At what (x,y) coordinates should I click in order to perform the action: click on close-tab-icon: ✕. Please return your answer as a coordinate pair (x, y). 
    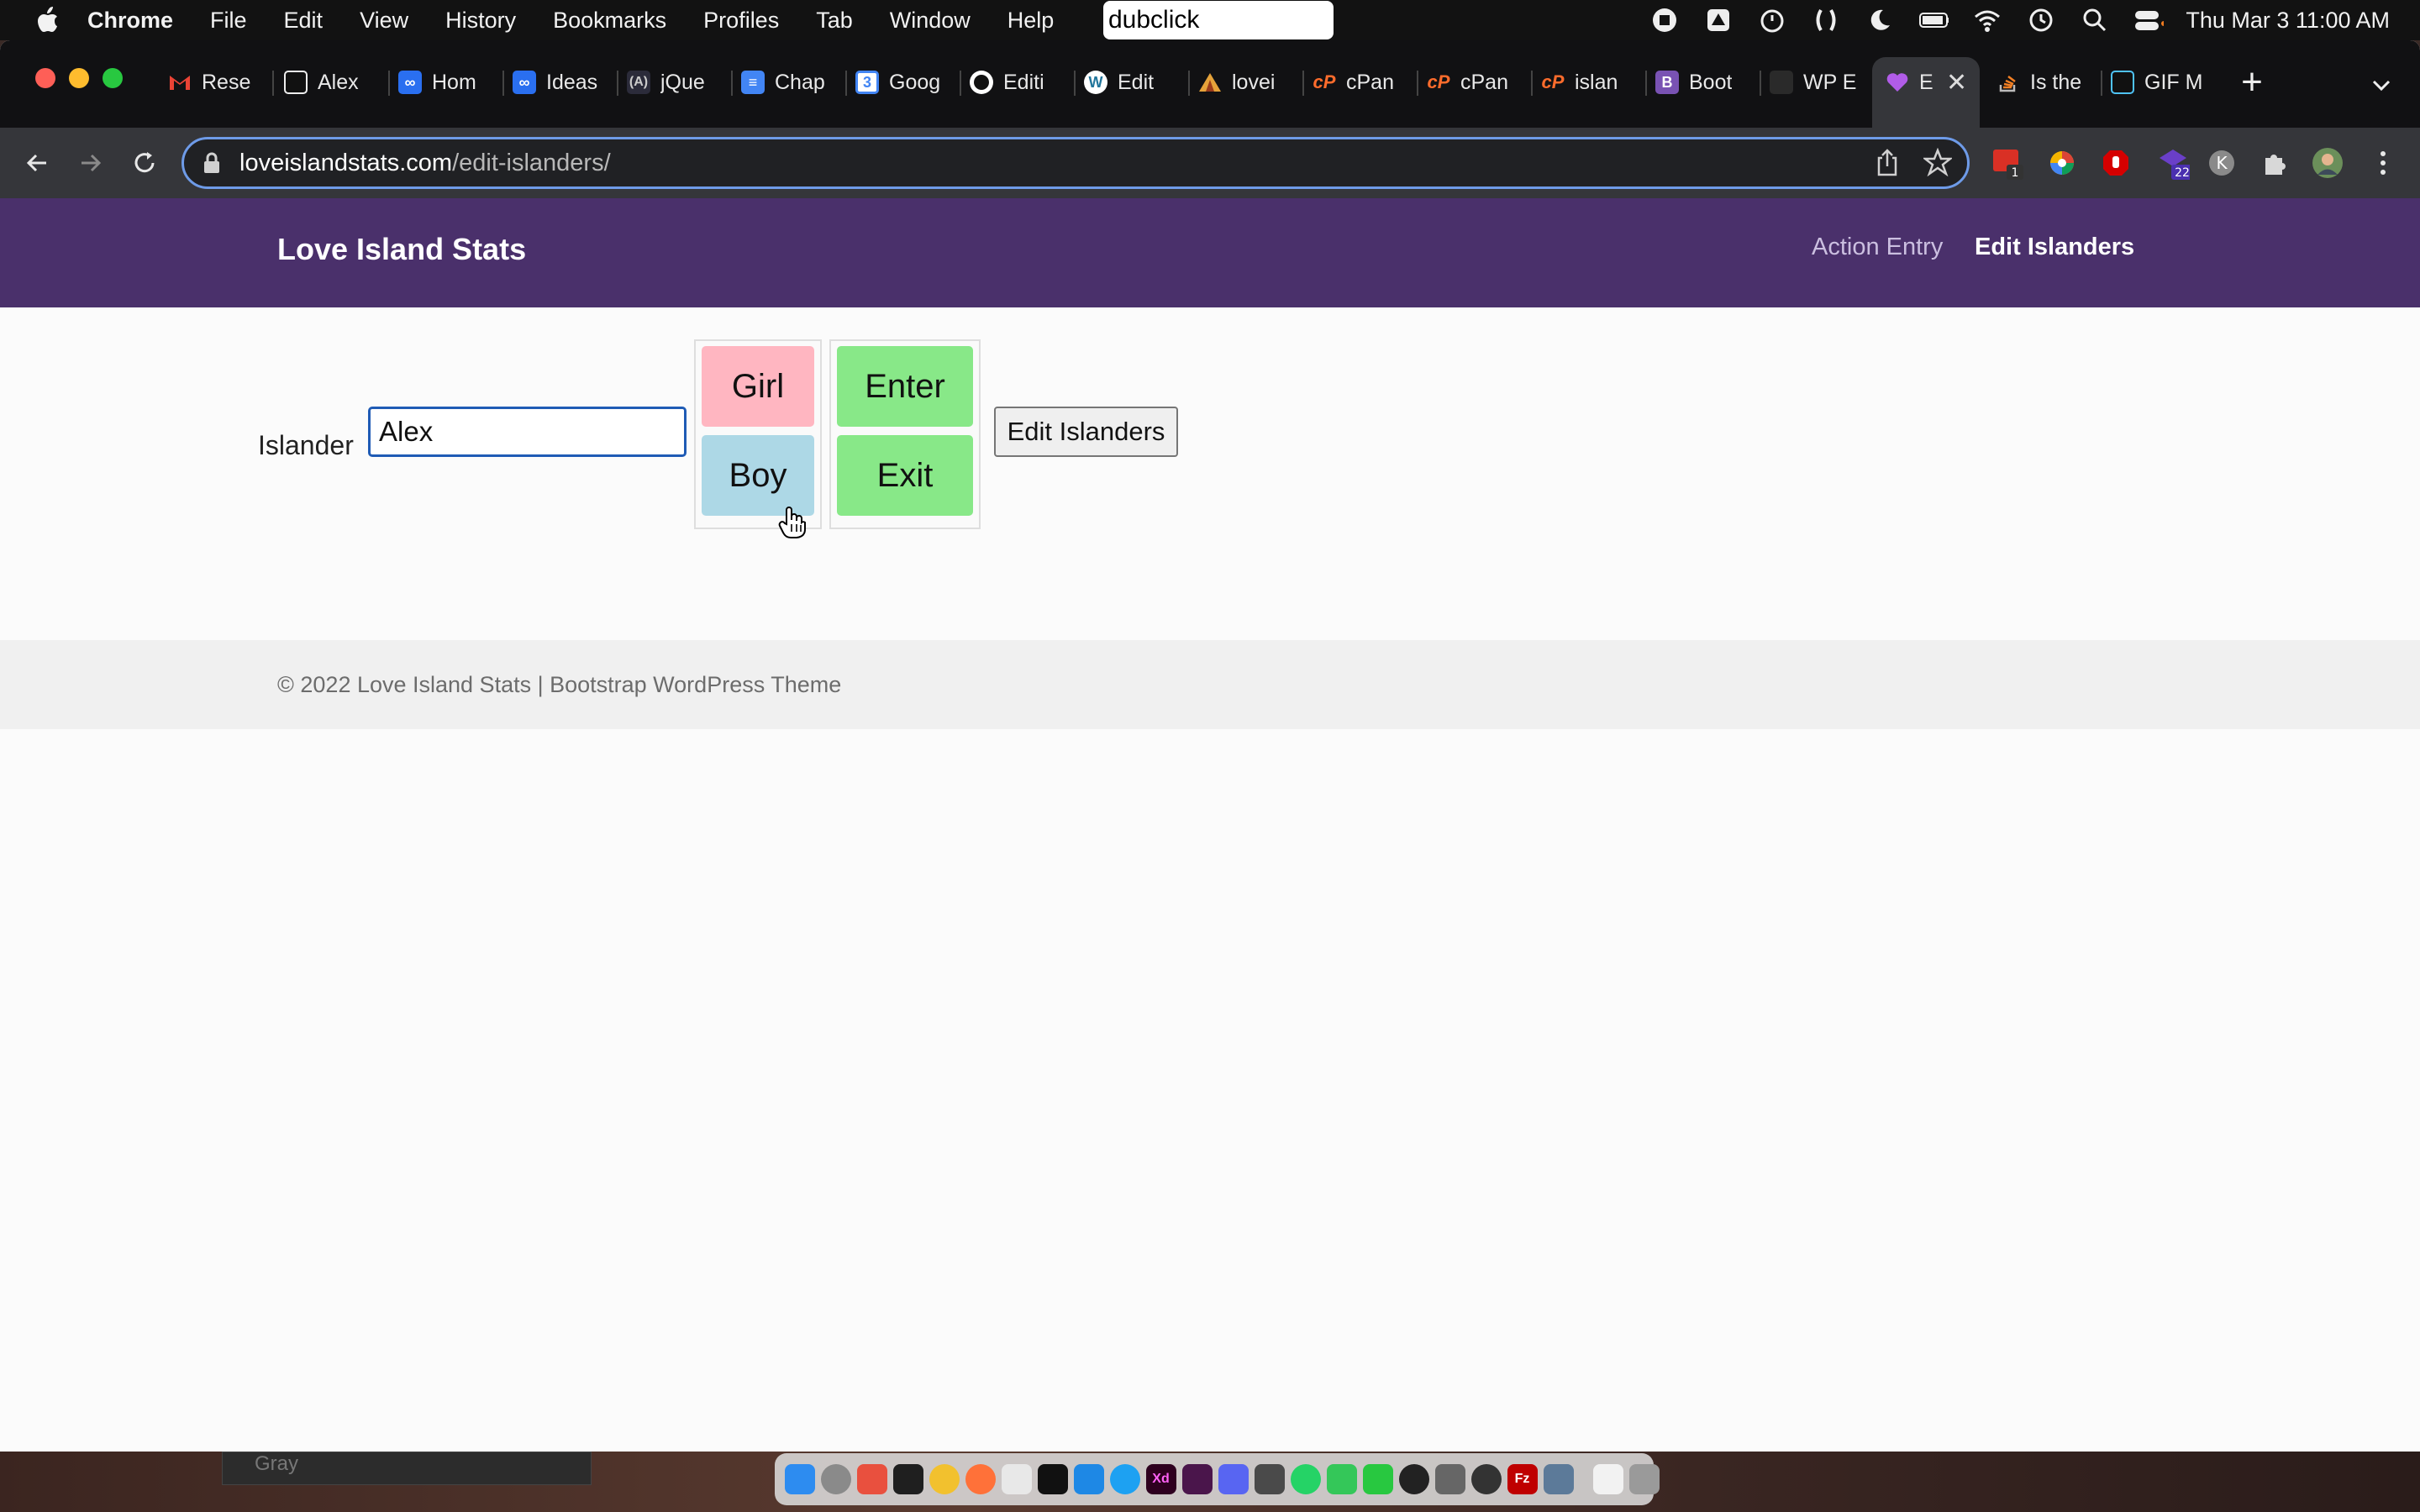
    Looking at the image, I should click on (1956, 82).